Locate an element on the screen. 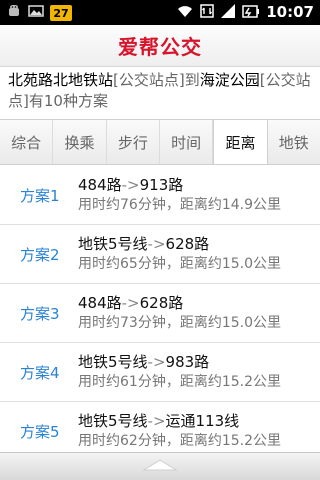 The image size is (320, 480). plan-item-2: 方案2 地铁5号线->628路 用时约65分钟，距离约15.0公里 is located at coordinates (160, 254).